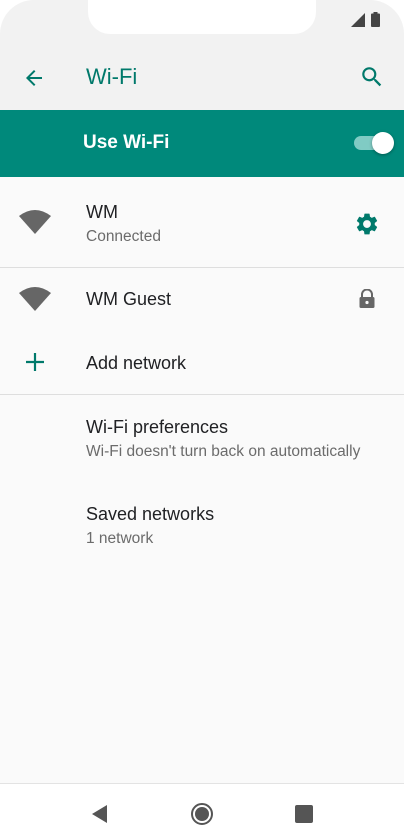  I want to click on network-settings-button, so click(367, 224).